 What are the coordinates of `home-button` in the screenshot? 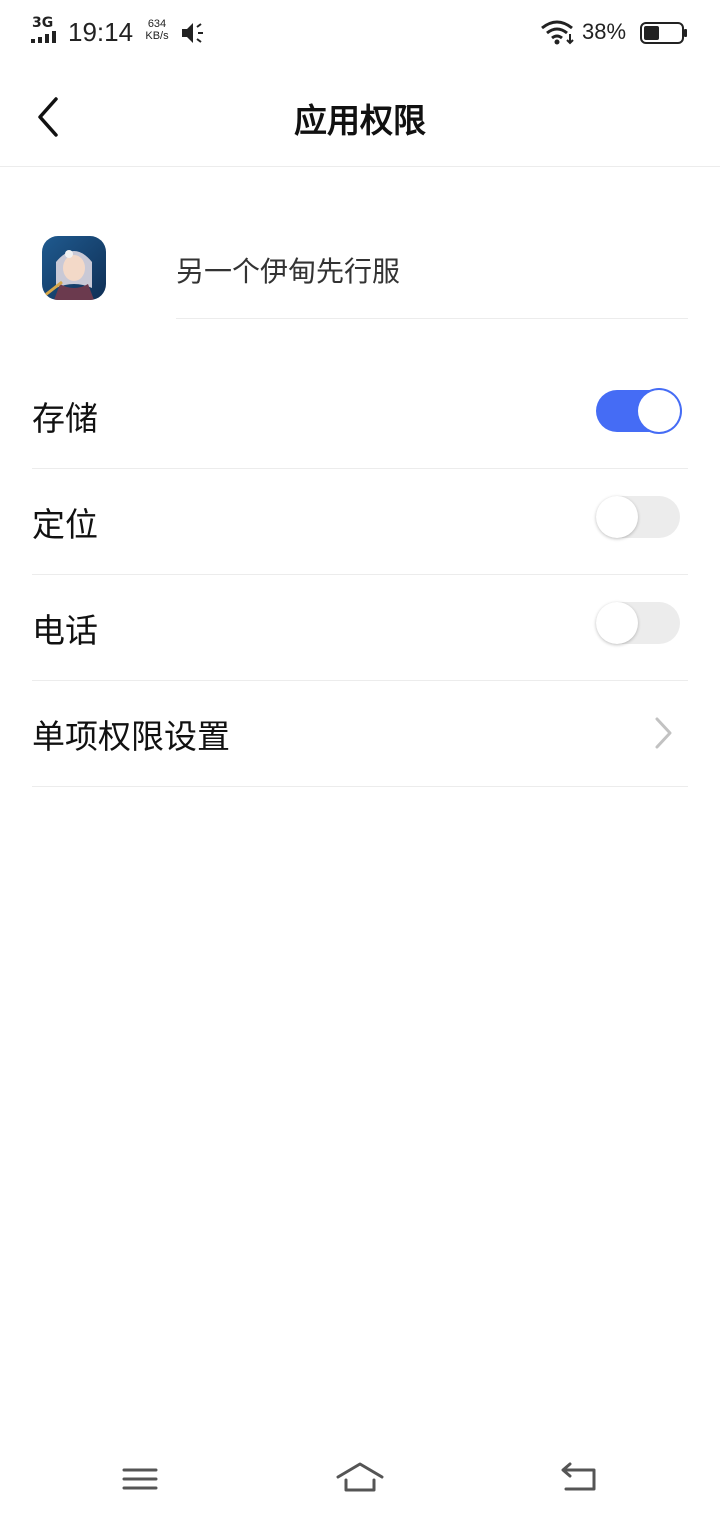 It's located at (360, 1478).